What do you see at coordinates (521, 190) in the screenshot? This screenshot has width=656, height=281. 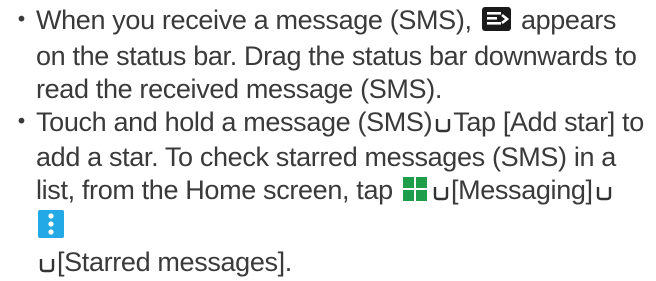 I see `item2-text-3: [Messaging]` at bounding box center [521, 190].